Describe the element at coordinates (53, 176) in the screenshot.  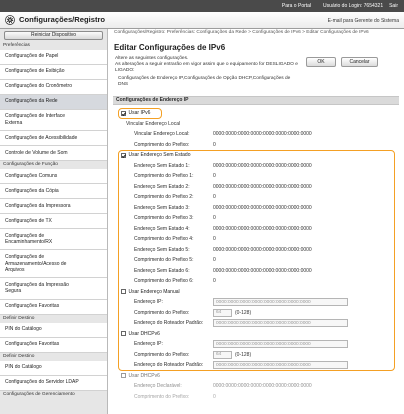
I see `sidebar-item-configuracoes-comuns: Configurações Comuns` at that location.